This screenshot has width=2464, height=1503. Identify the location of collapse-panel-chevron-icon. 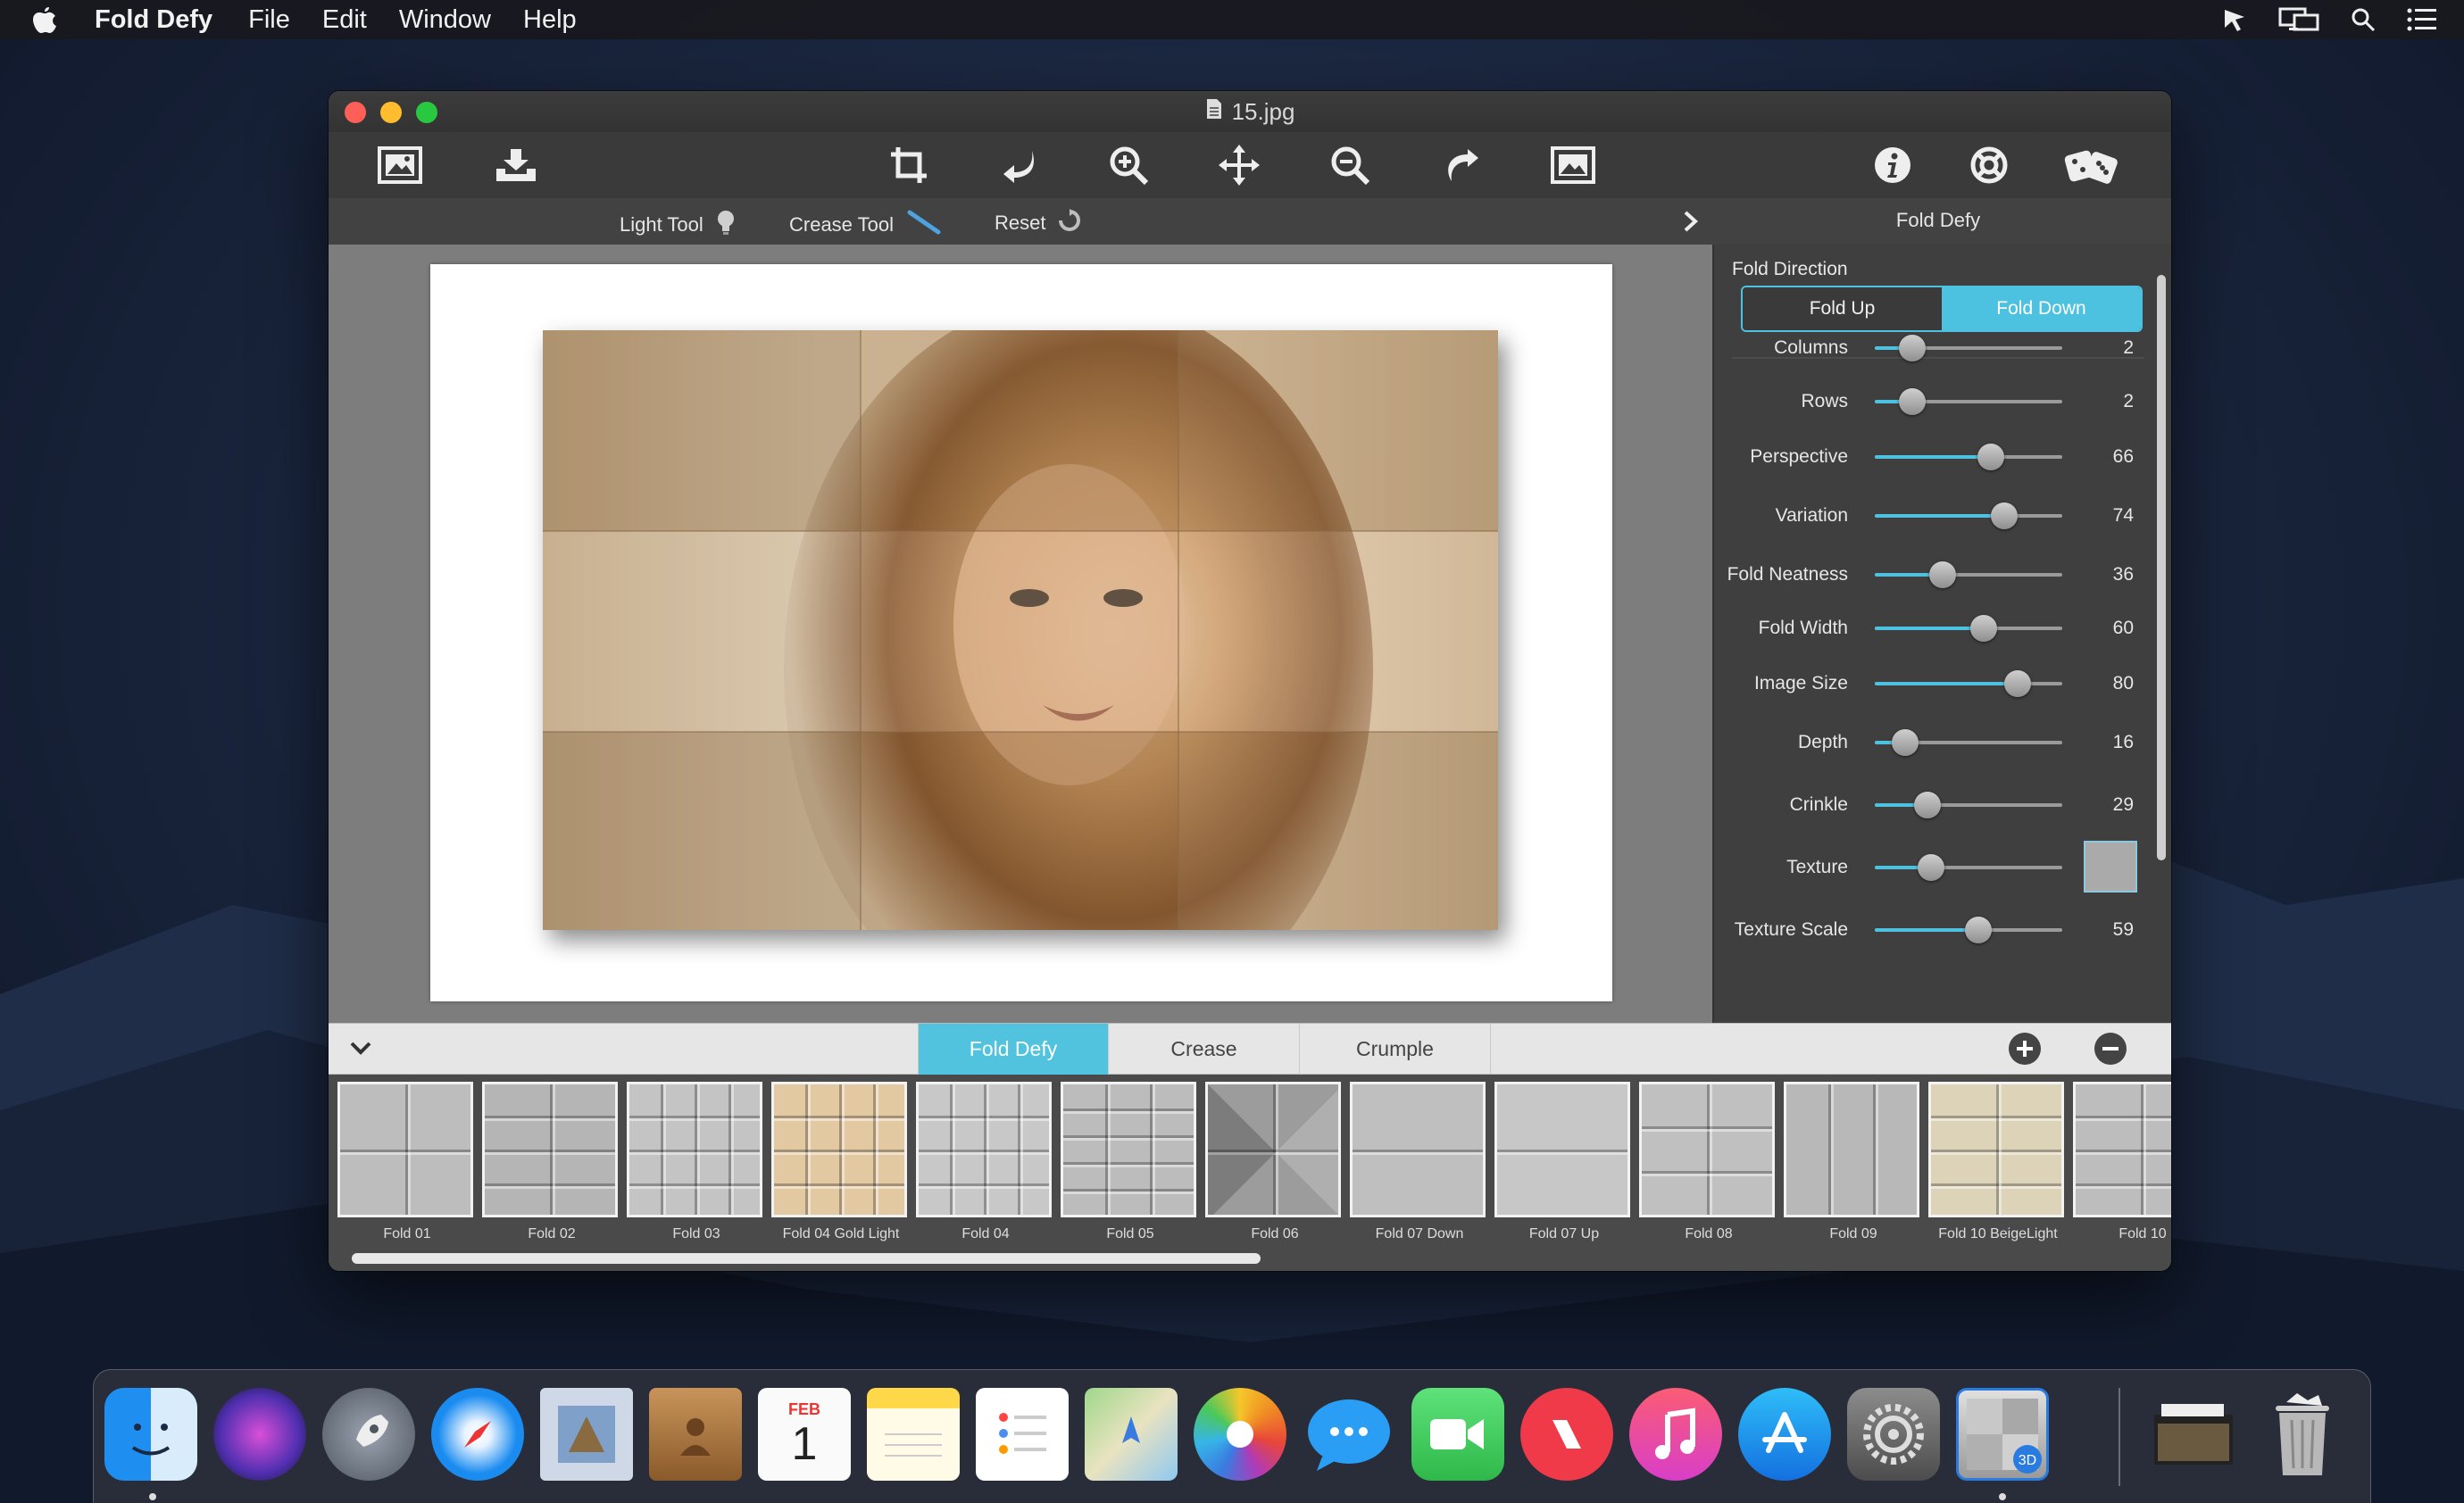
(1691, 224).